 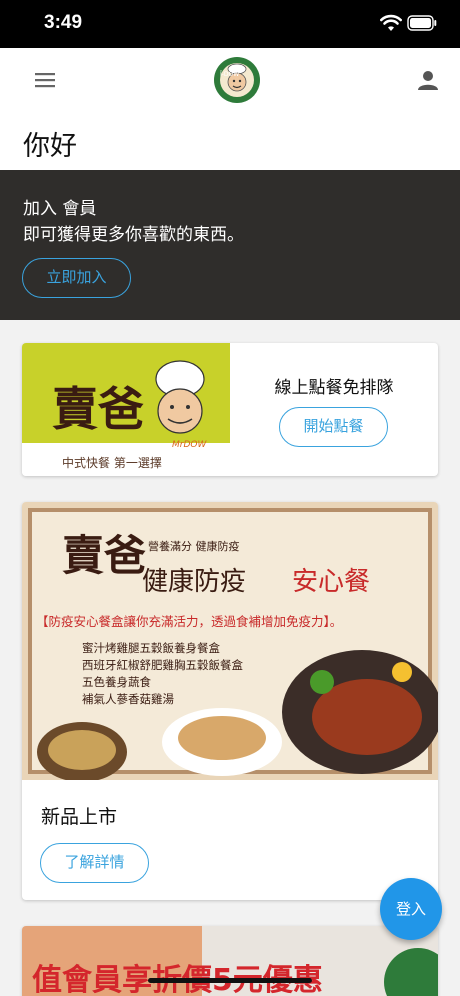 I want to click on home-indicator, so click(x=230, y=980).